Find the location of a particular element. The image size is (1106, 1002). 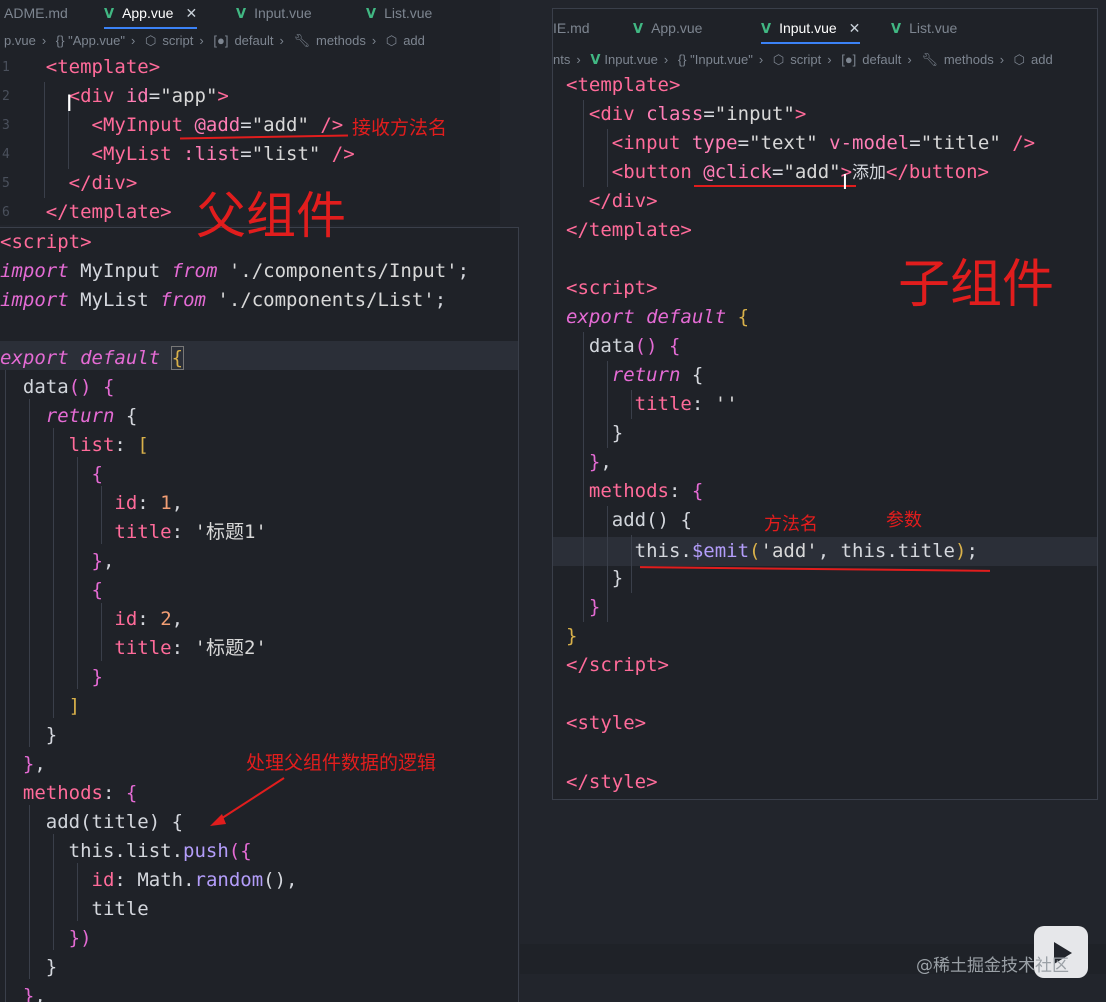

annotation-method-name: 方法名 is located at coordinates (791, 524).